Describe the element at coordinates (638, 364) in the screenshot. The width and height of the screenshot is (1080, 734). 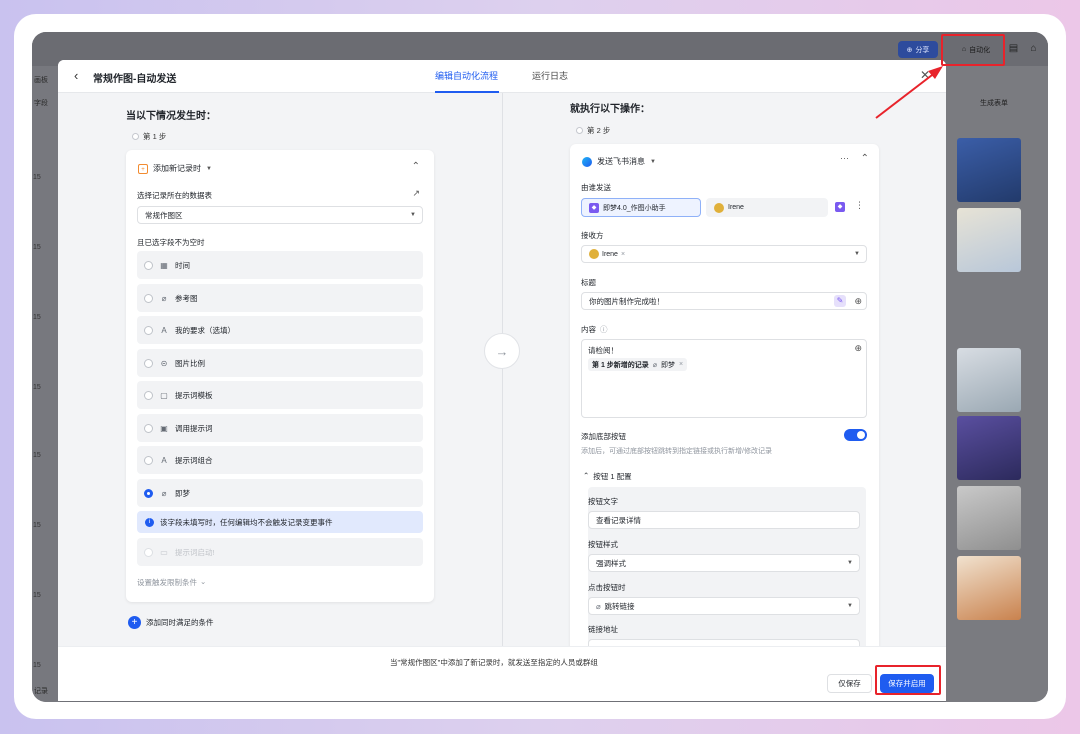
I see `content-variable-chip: 第 1 步新增的记录 ⌀ 即梦 ×` at that location.